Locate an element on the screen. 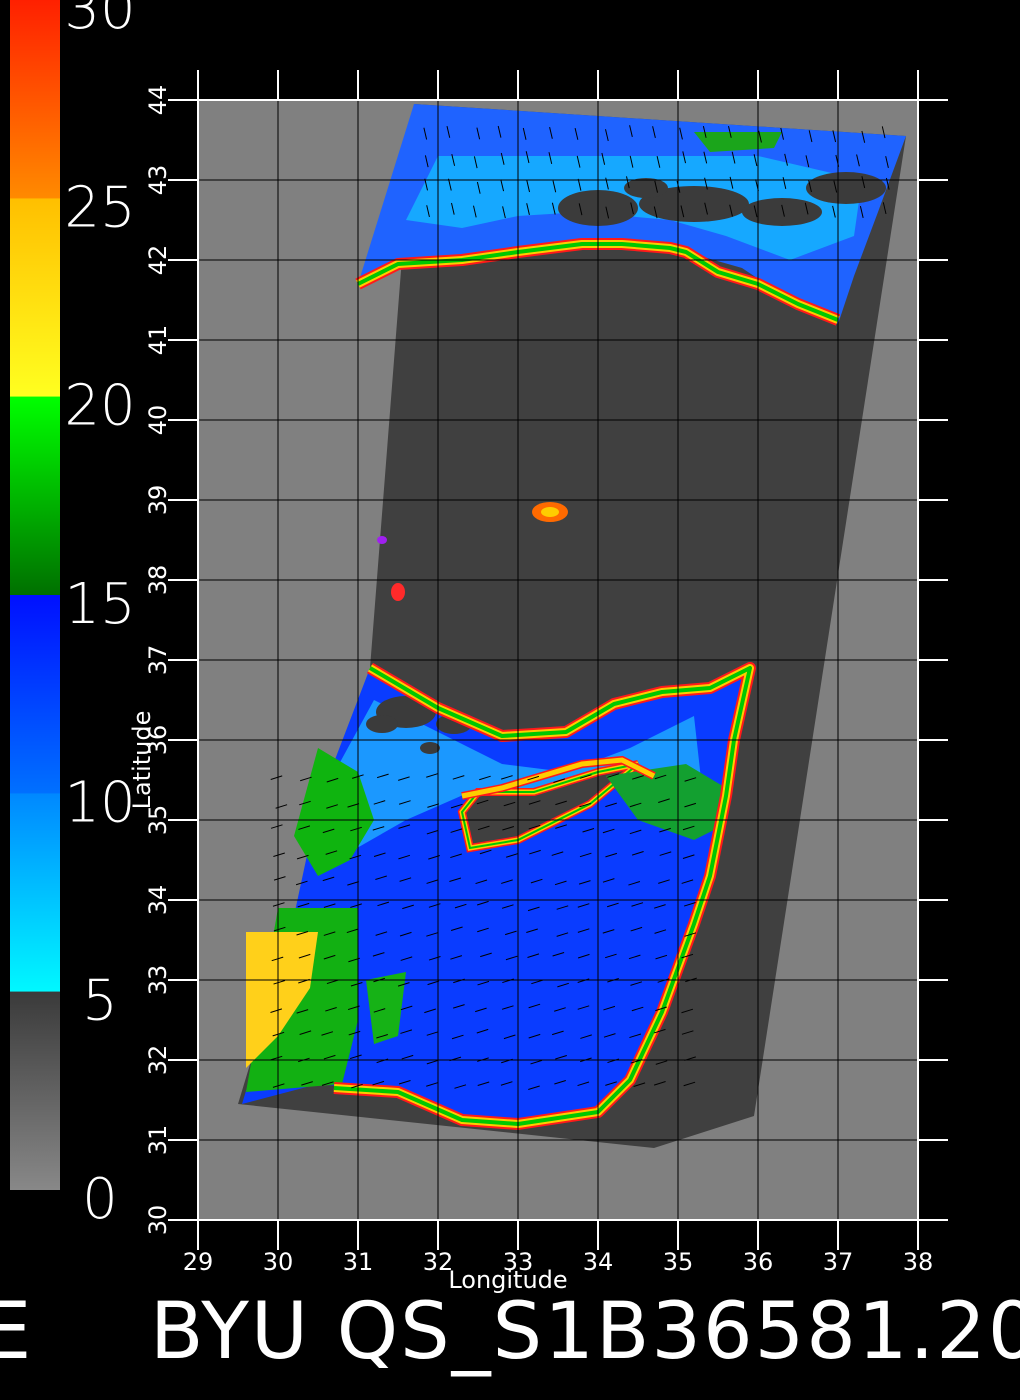 Image resolution: width=1020 pixels, height=1400 pixels. x-tick-label: 30 is located at coordinates (278, 1262).